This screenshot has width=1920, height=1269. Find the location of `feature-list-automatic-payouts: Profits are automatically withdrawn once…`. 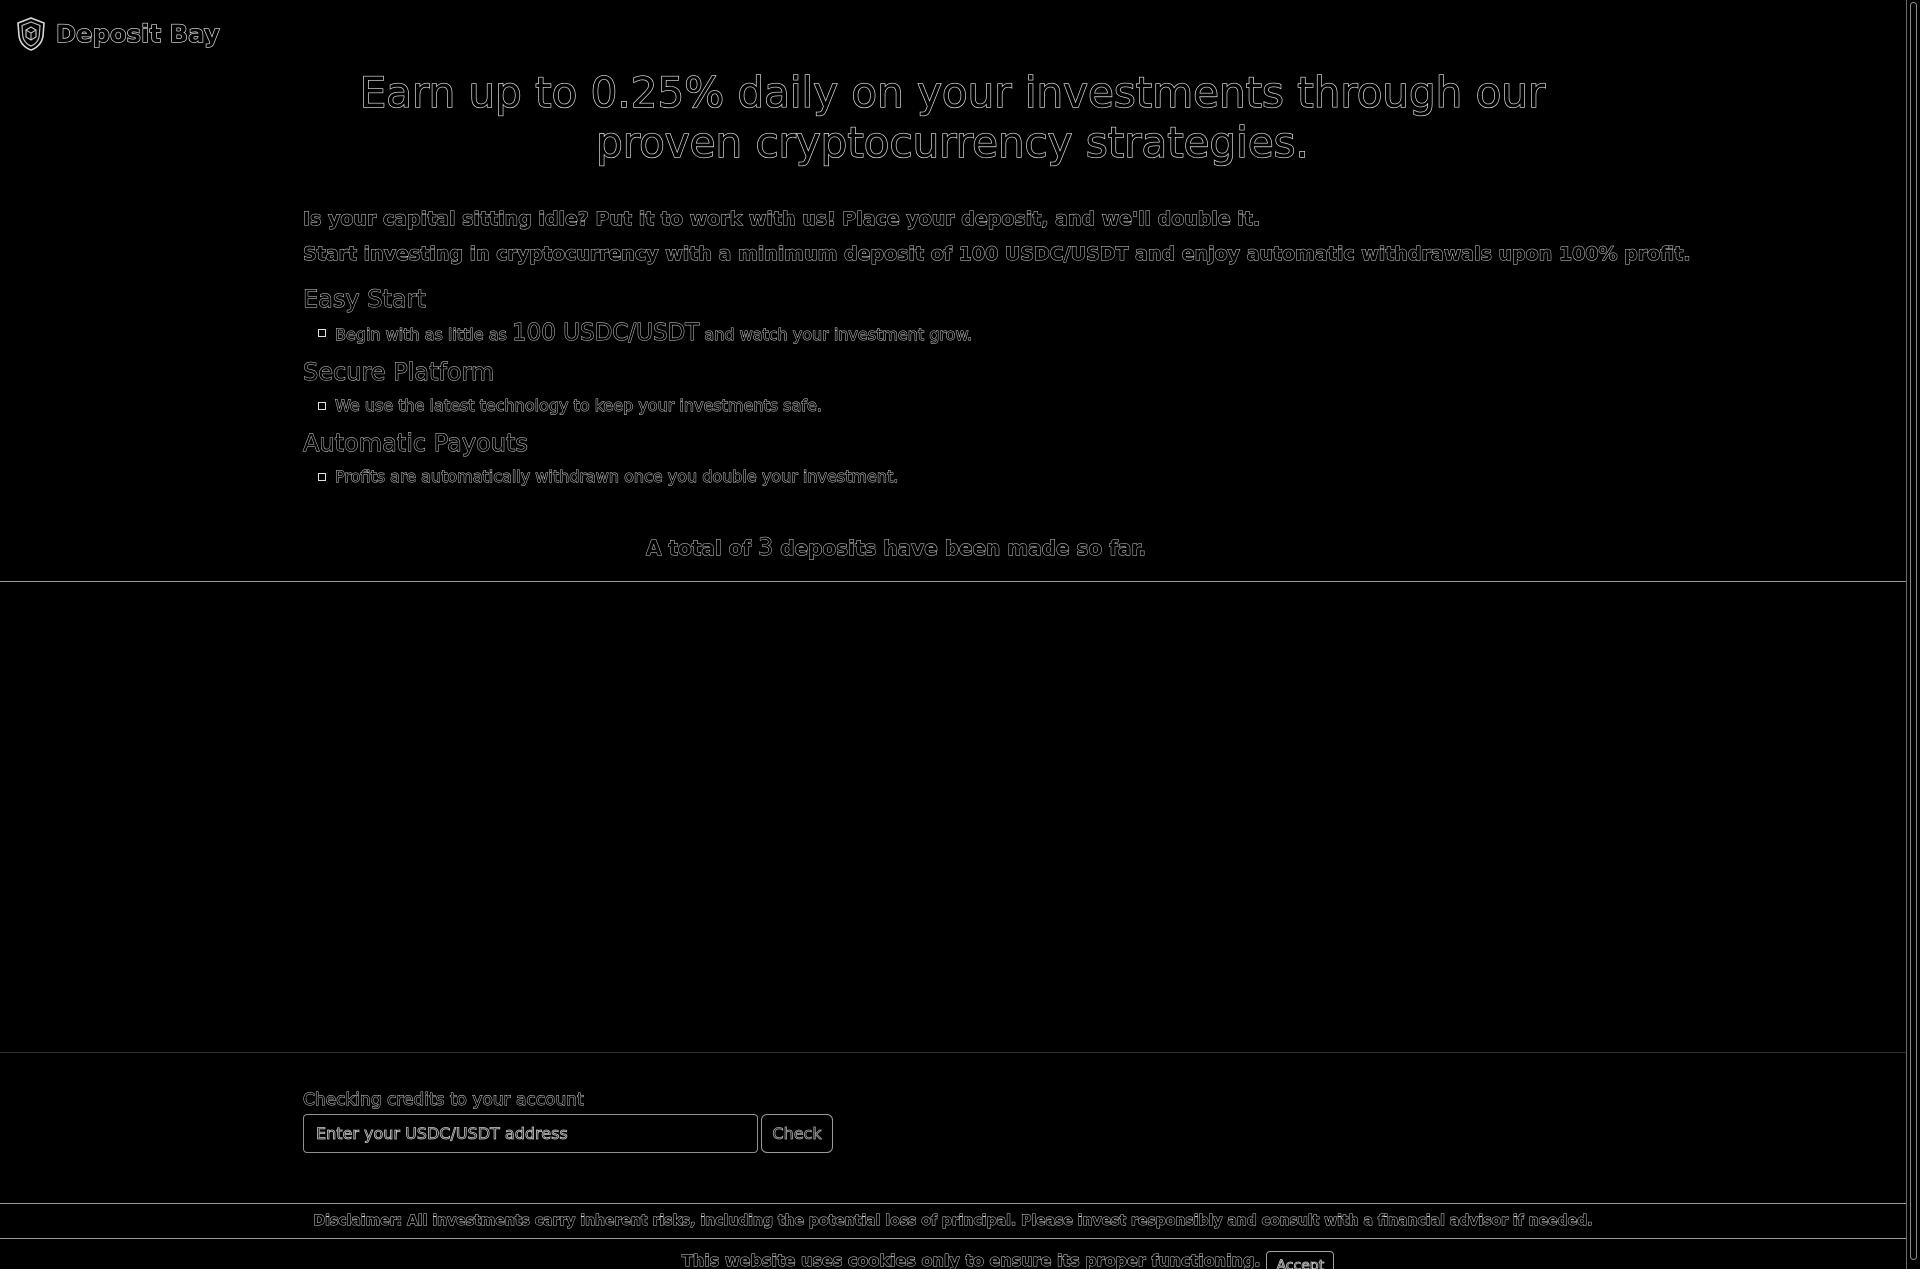

feature-list-automatic-payouts: Profits are automatically withdrawn once… is located at coordinates (953, 477).